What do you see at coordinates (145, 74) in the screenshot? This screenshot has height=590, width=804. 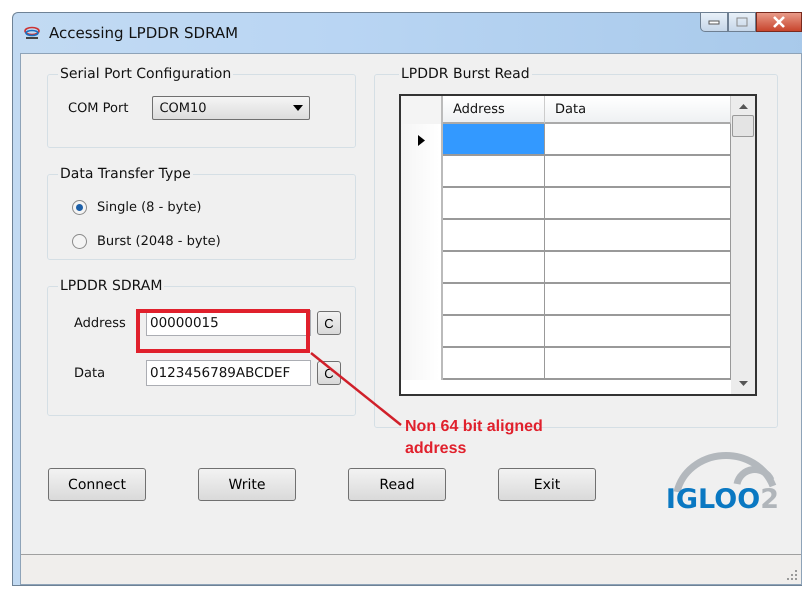 I see `group-title: Serial Port Configuration` at bounding box center [145, 74].